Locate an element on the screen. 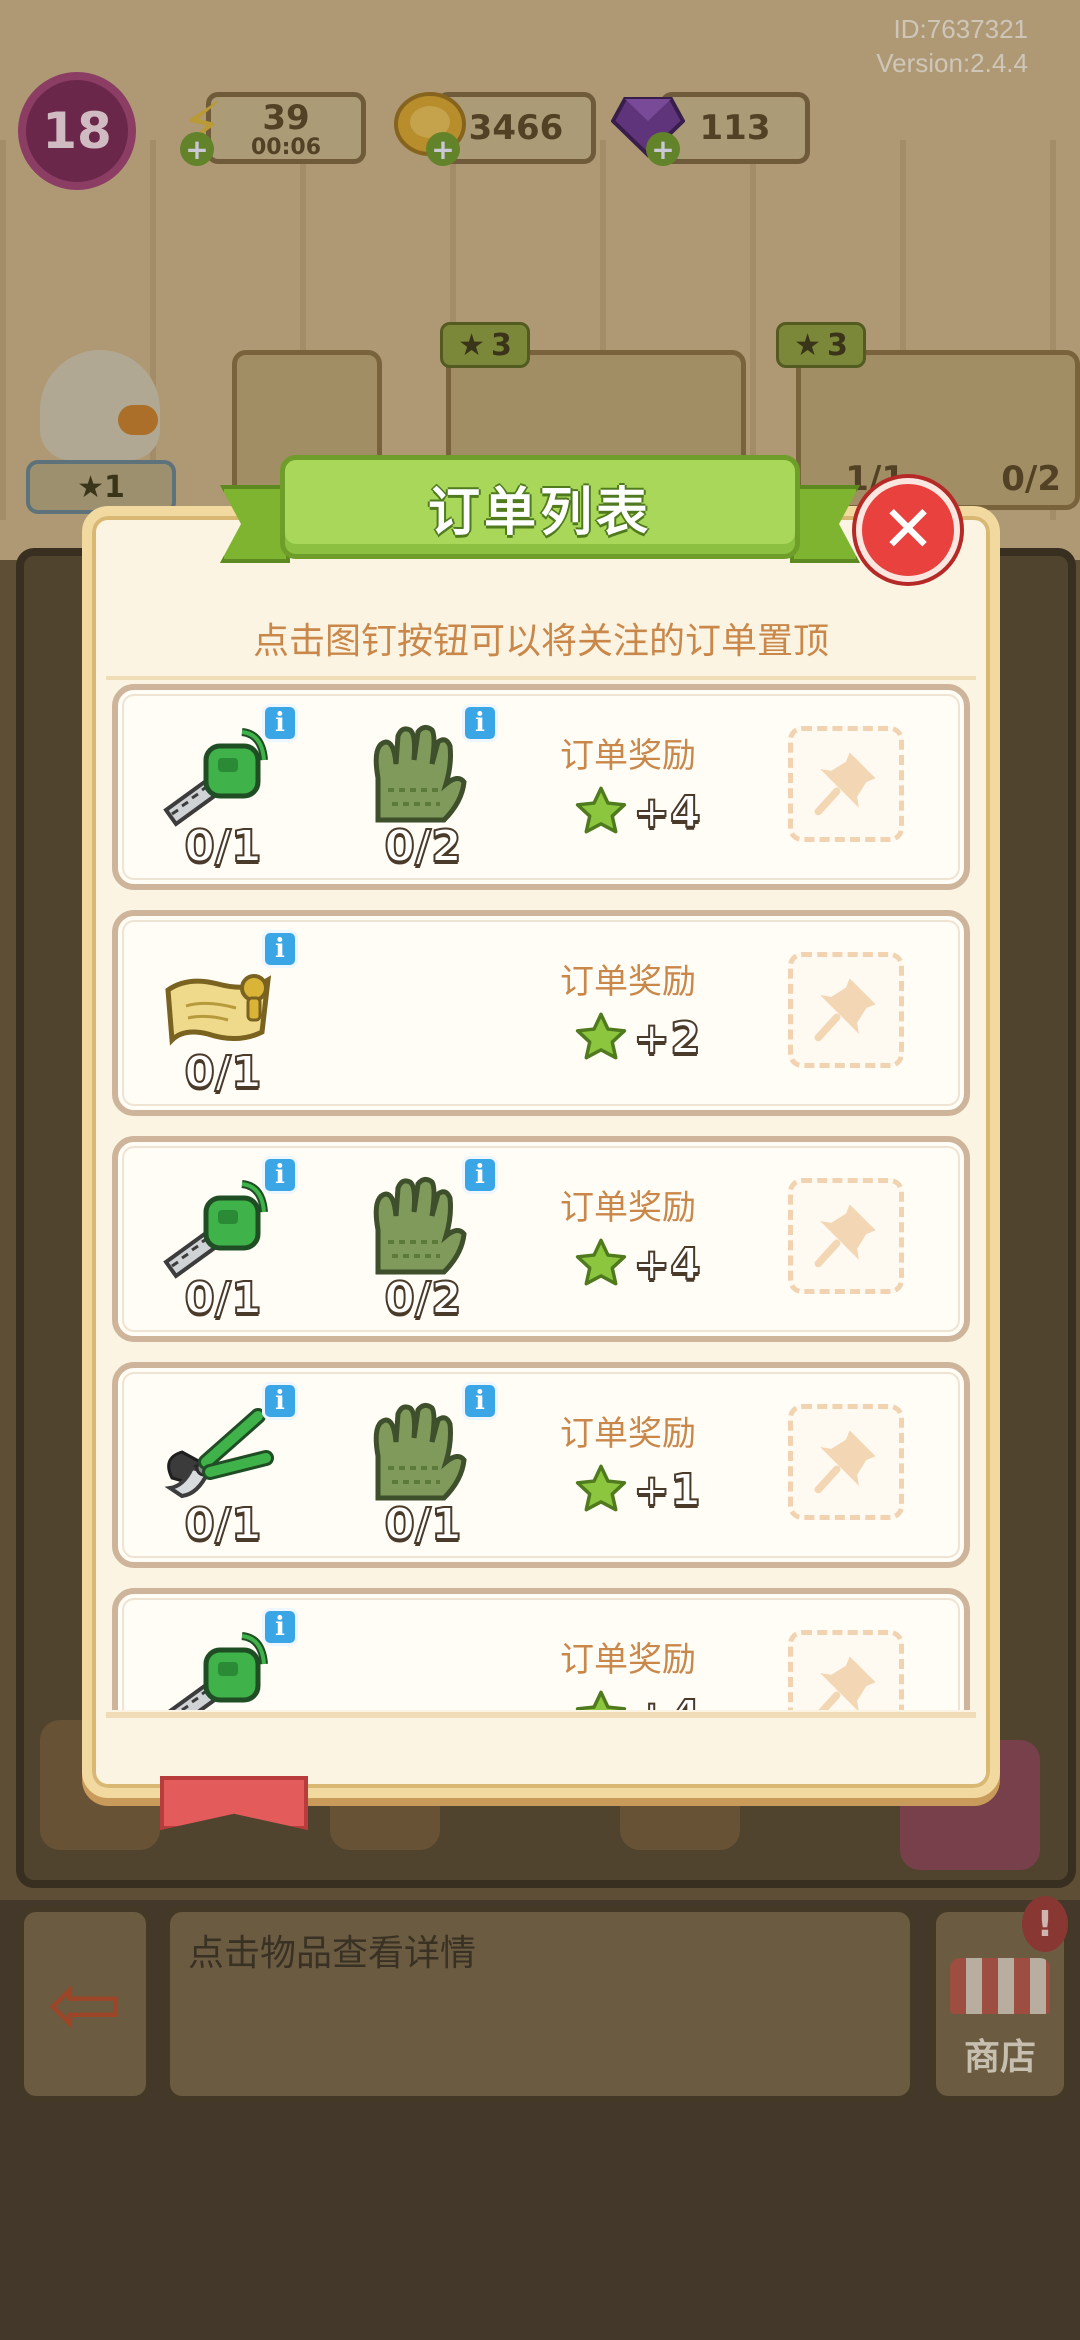 The height and width of the screenshot is (2340, 1080). order-row: i 订单奖励 +4 is located at coordinates (541, 1649).